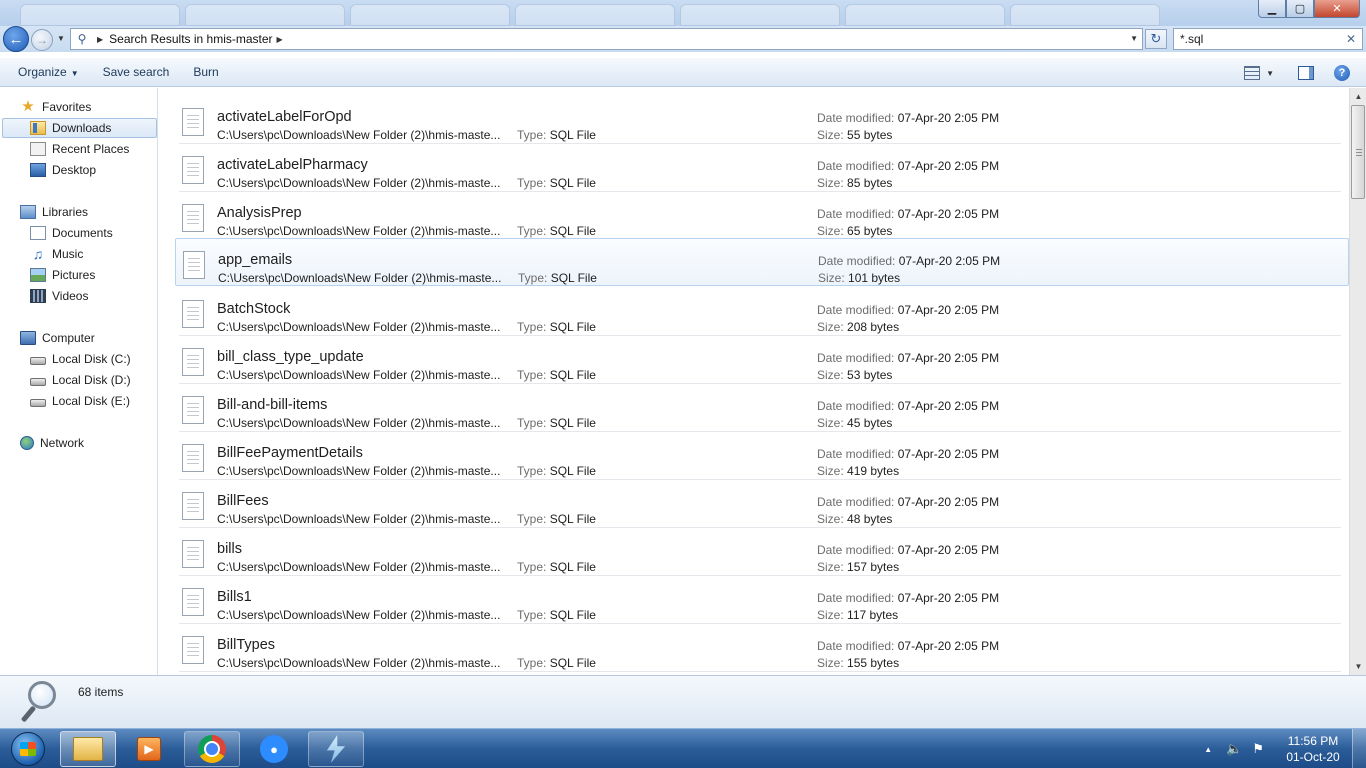  I want to click on nav-recent-places: Recent Places, so click(79, 149).